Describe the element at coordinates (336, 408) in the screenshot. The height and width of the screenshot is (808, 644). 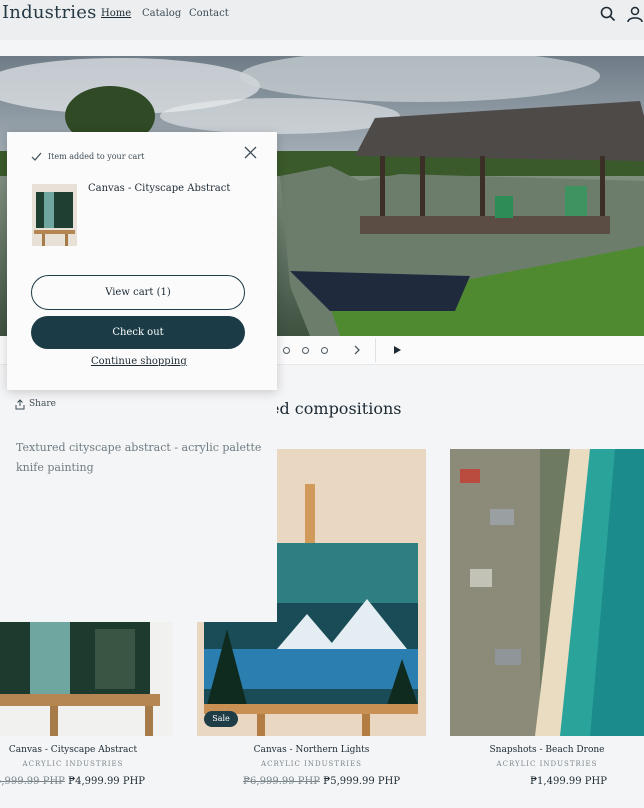
I see `section-title: ed compositions` at that location.